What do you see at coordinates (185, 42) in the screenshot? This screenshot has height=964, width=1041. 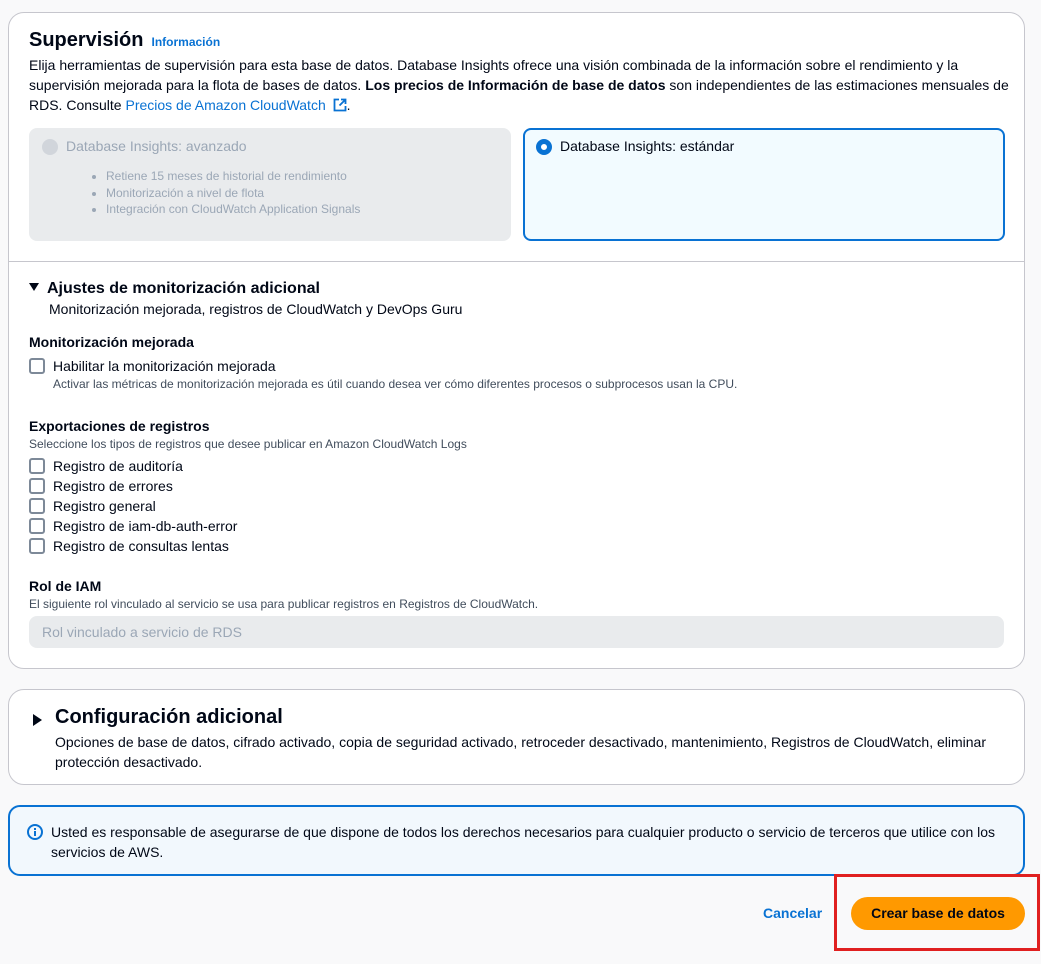 I see `info-link: Información` at bounding box center [185, 42].